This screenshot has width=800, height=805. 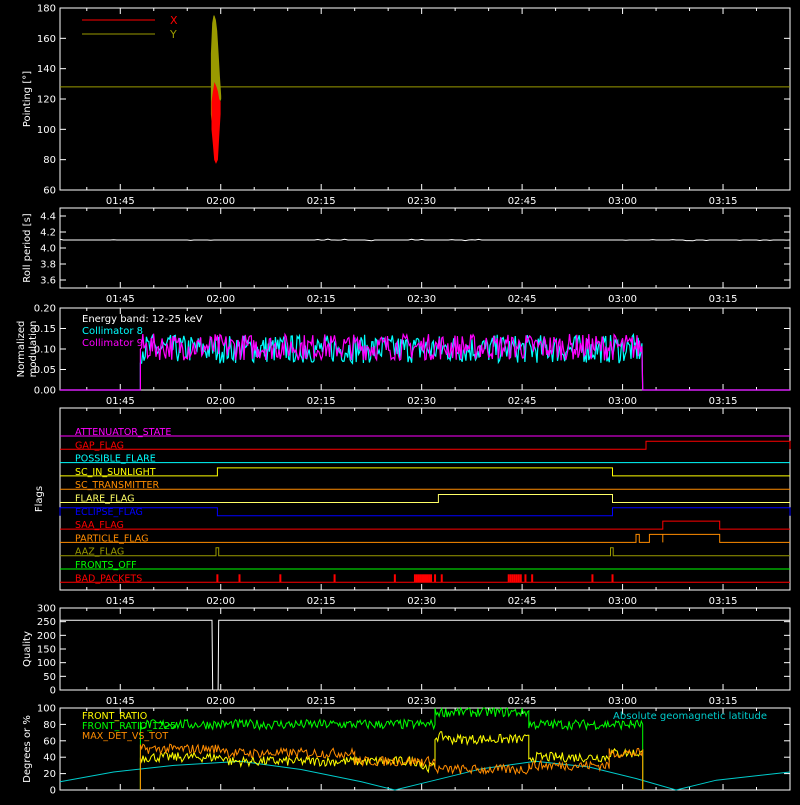 What do you see at coordinates (425, 655) in the screenshot?
I see `quality-line` at bounding box center [425, 655].